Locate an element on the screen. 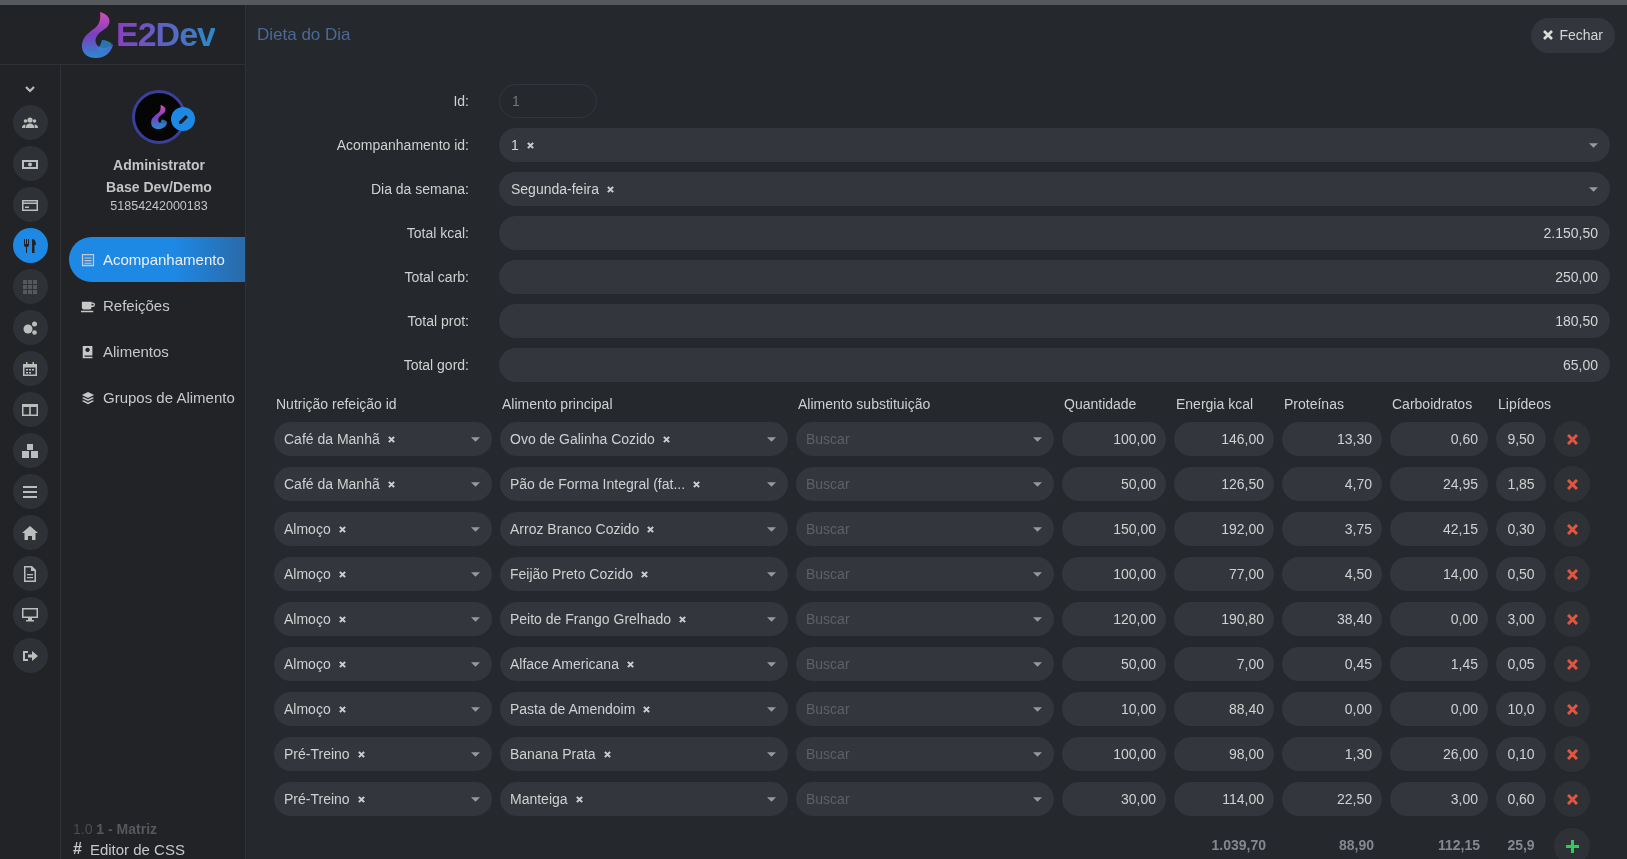 The image size is (1627, 859). protein-input: 1,30 is located at coordinates (1332, 754).